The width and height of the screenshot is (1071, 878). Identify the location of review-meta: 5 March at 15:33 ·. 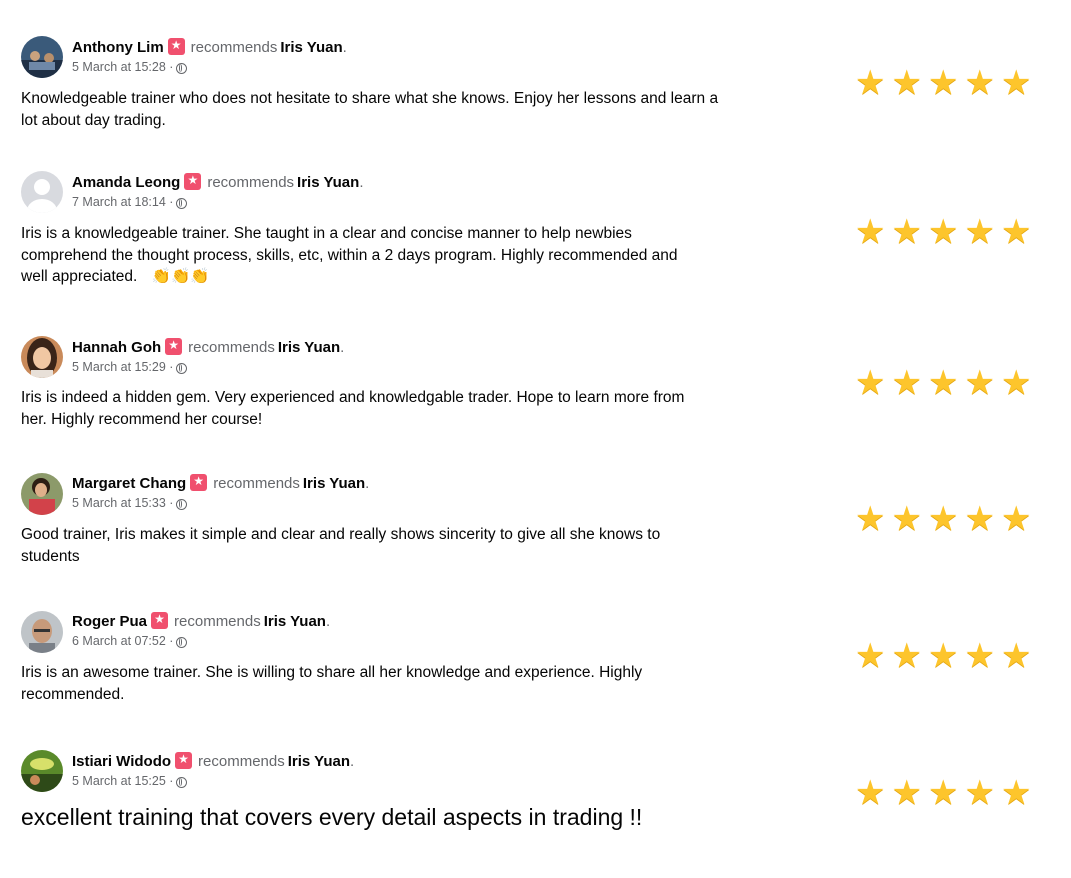
(130, 503).